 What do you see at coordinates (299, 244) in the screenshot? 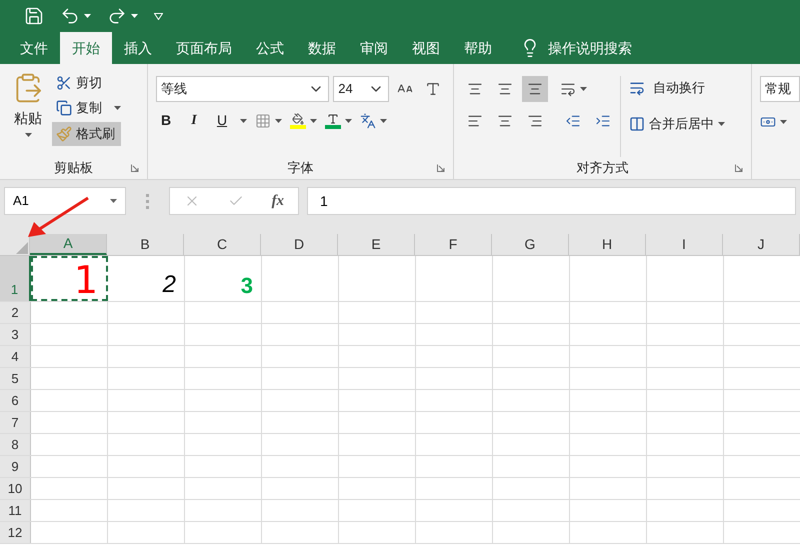
I see `column-header: D` at bounding box center [299, 244].